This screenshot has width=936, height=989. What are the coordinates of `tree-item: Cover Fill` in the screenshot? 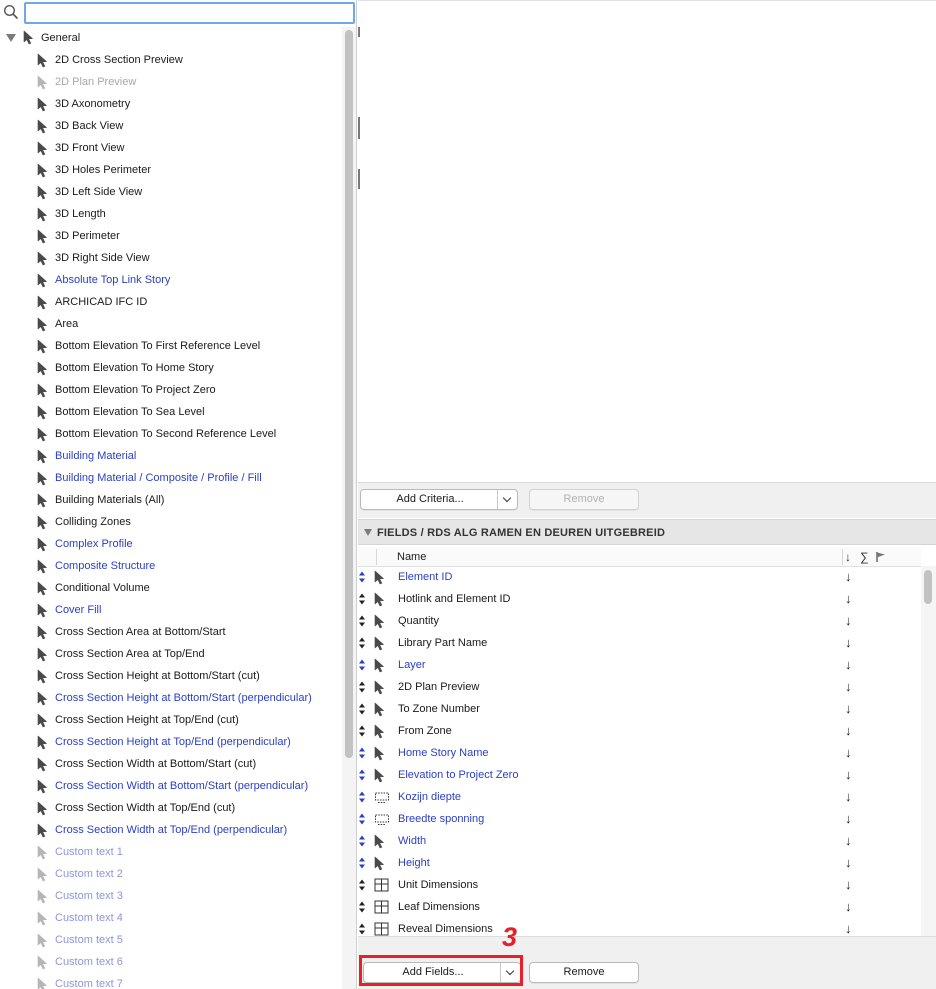 It's located at (171, 610).